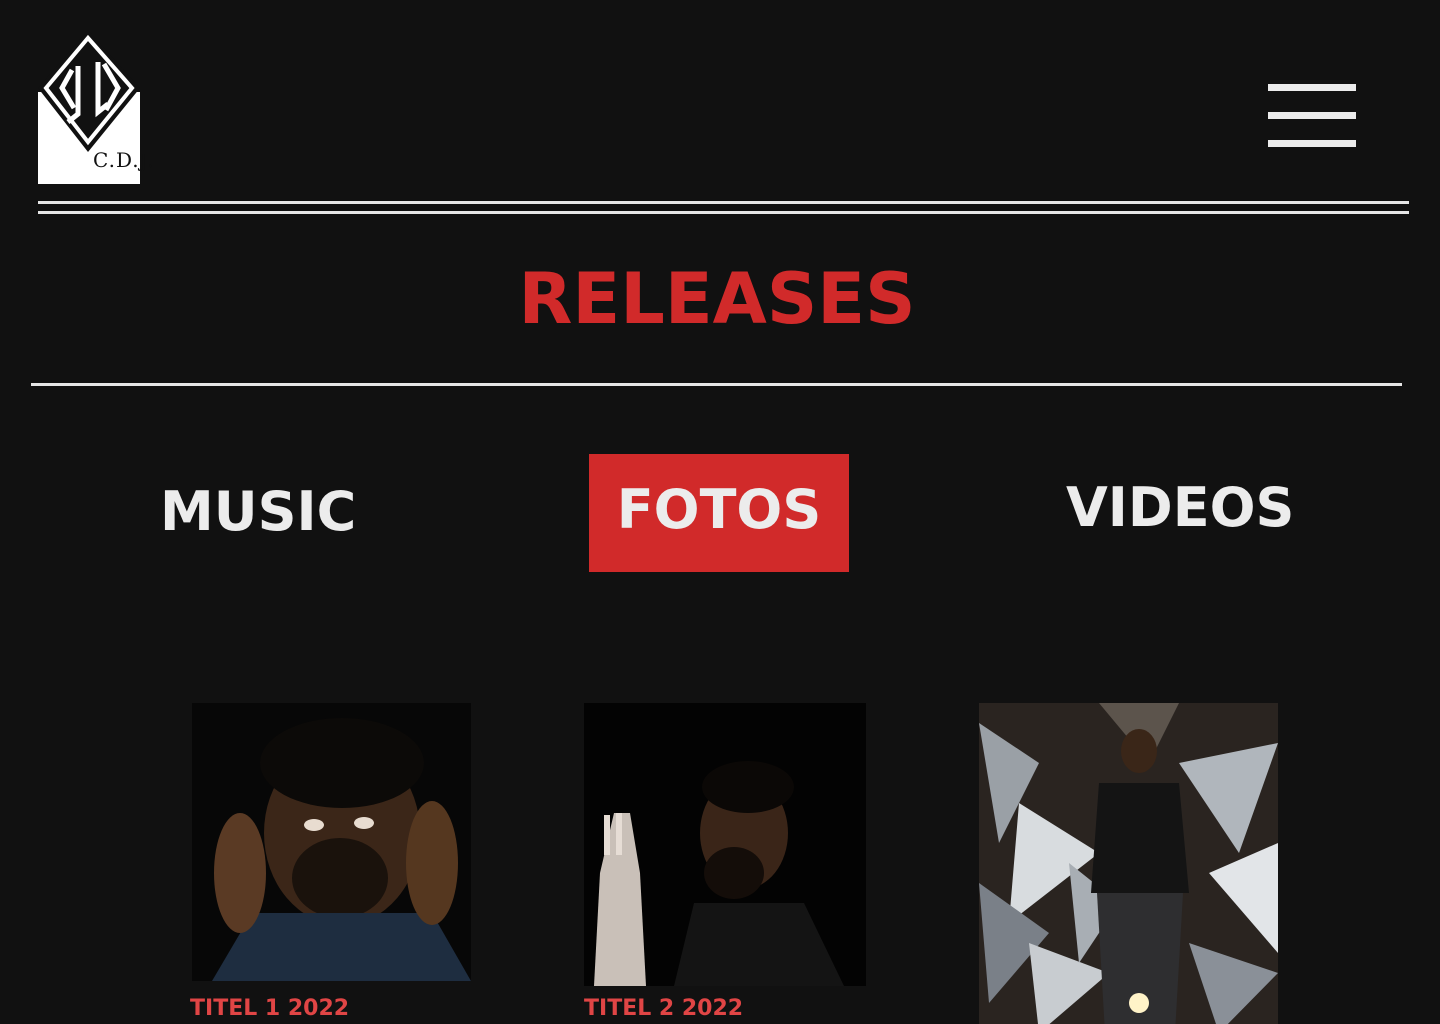  Describe the element at coordinates (258, 511) in the screenshot. I see `tab-music: MUSIC` at that location.